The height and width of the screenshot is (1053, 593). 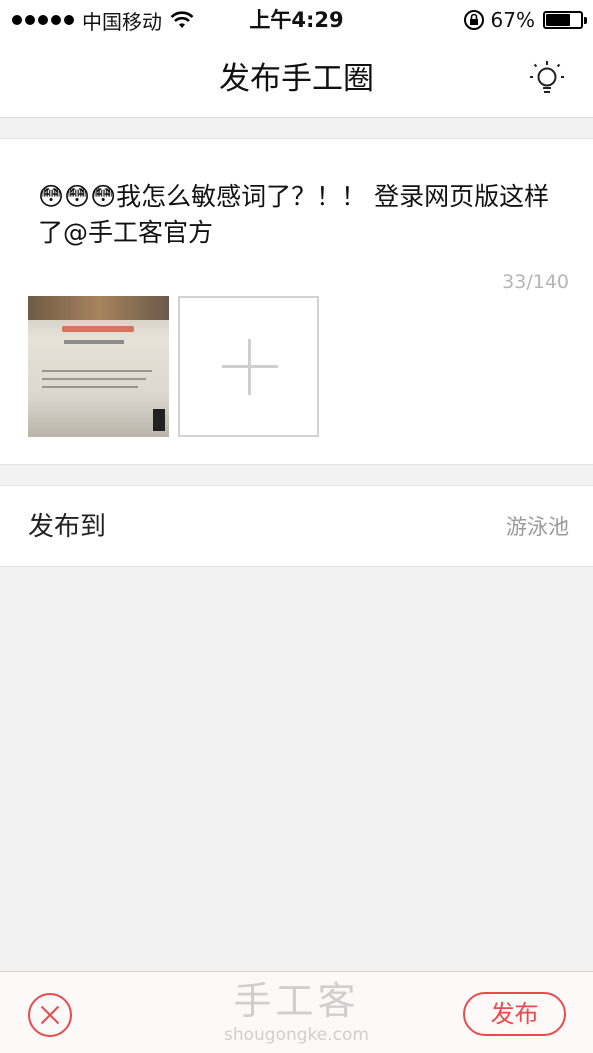 I want to click on char-counter: 33/140, so click(x=535, y=282).